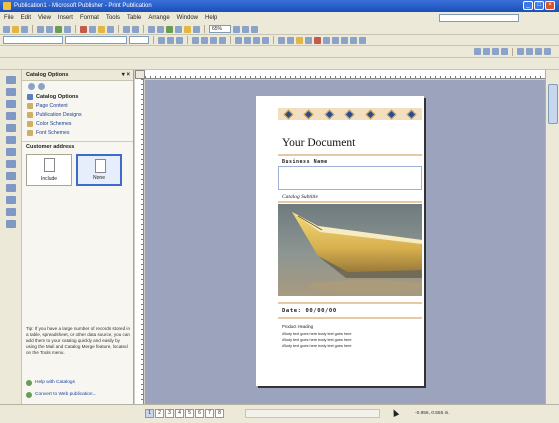 Image resolution: width=559 pixels, height=423 pixels. I want to click on page-tab-6: 6, so click(199, 413).